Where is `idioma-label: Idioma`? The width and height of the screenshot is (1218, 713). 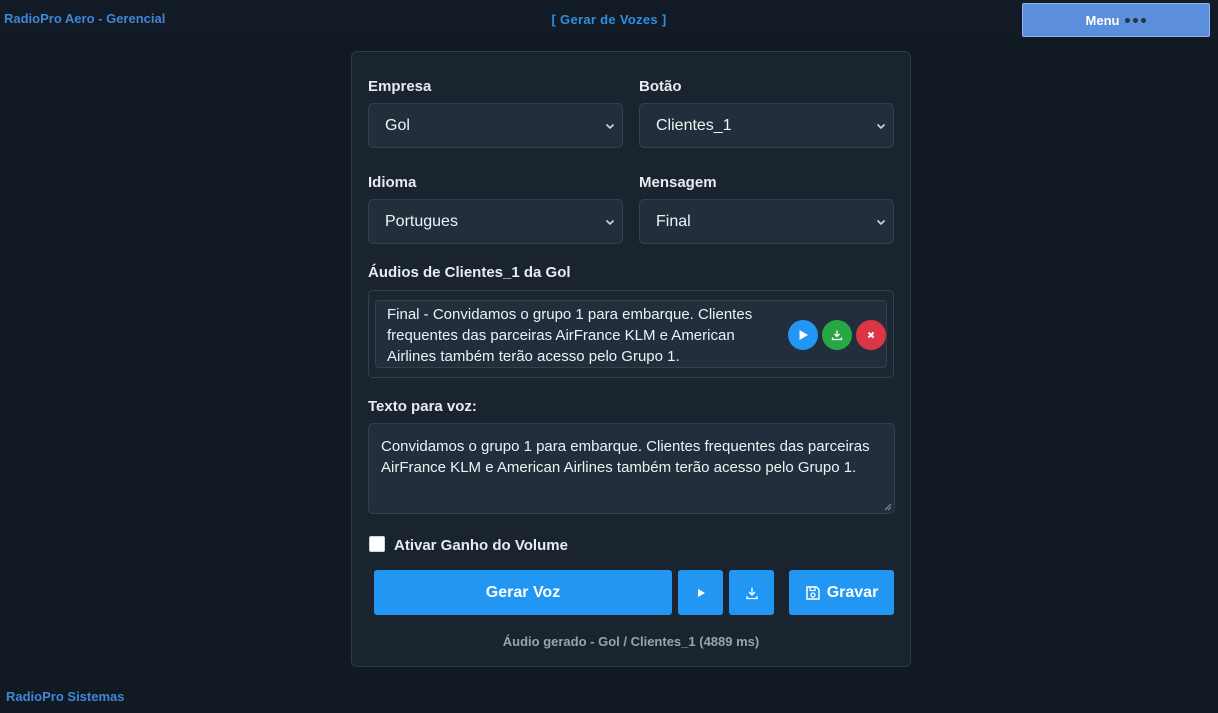
idioma-label: Idioma is located at coordinates (392, 182).